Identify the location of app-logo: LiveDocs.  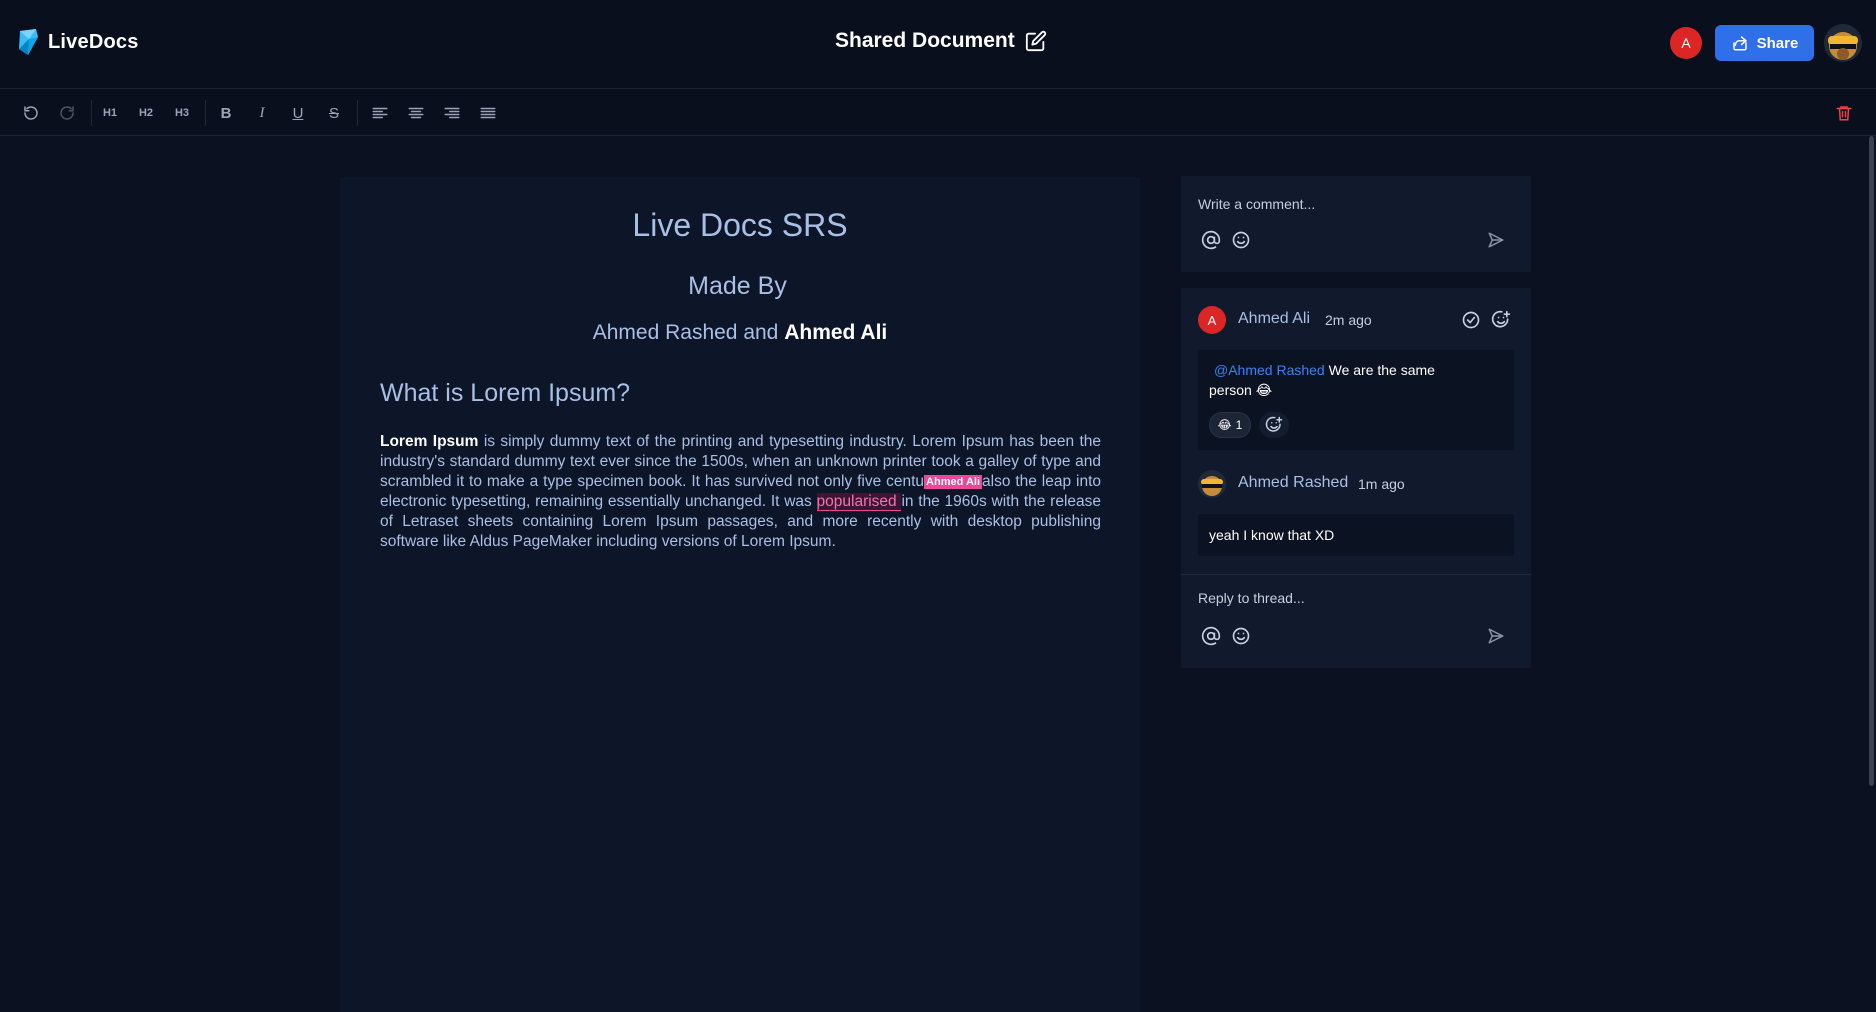
(77, 42).